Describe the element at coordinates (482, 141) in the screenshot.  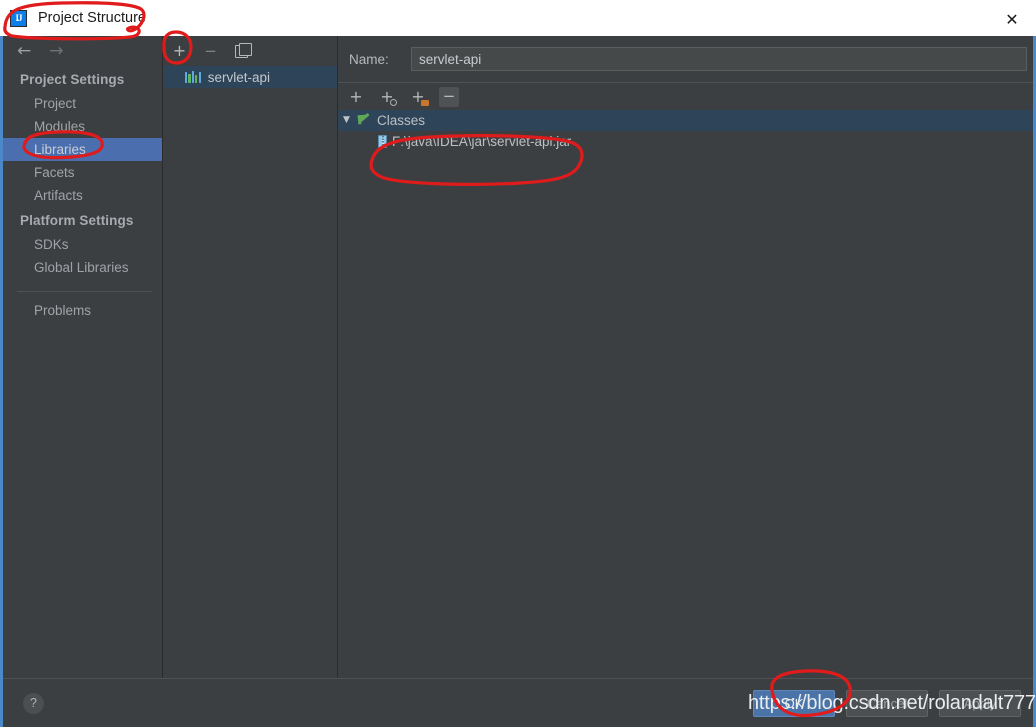
I see `tree-node-jar-label: F:\java\IDEA\jar\servlet-api.jar` at that location.